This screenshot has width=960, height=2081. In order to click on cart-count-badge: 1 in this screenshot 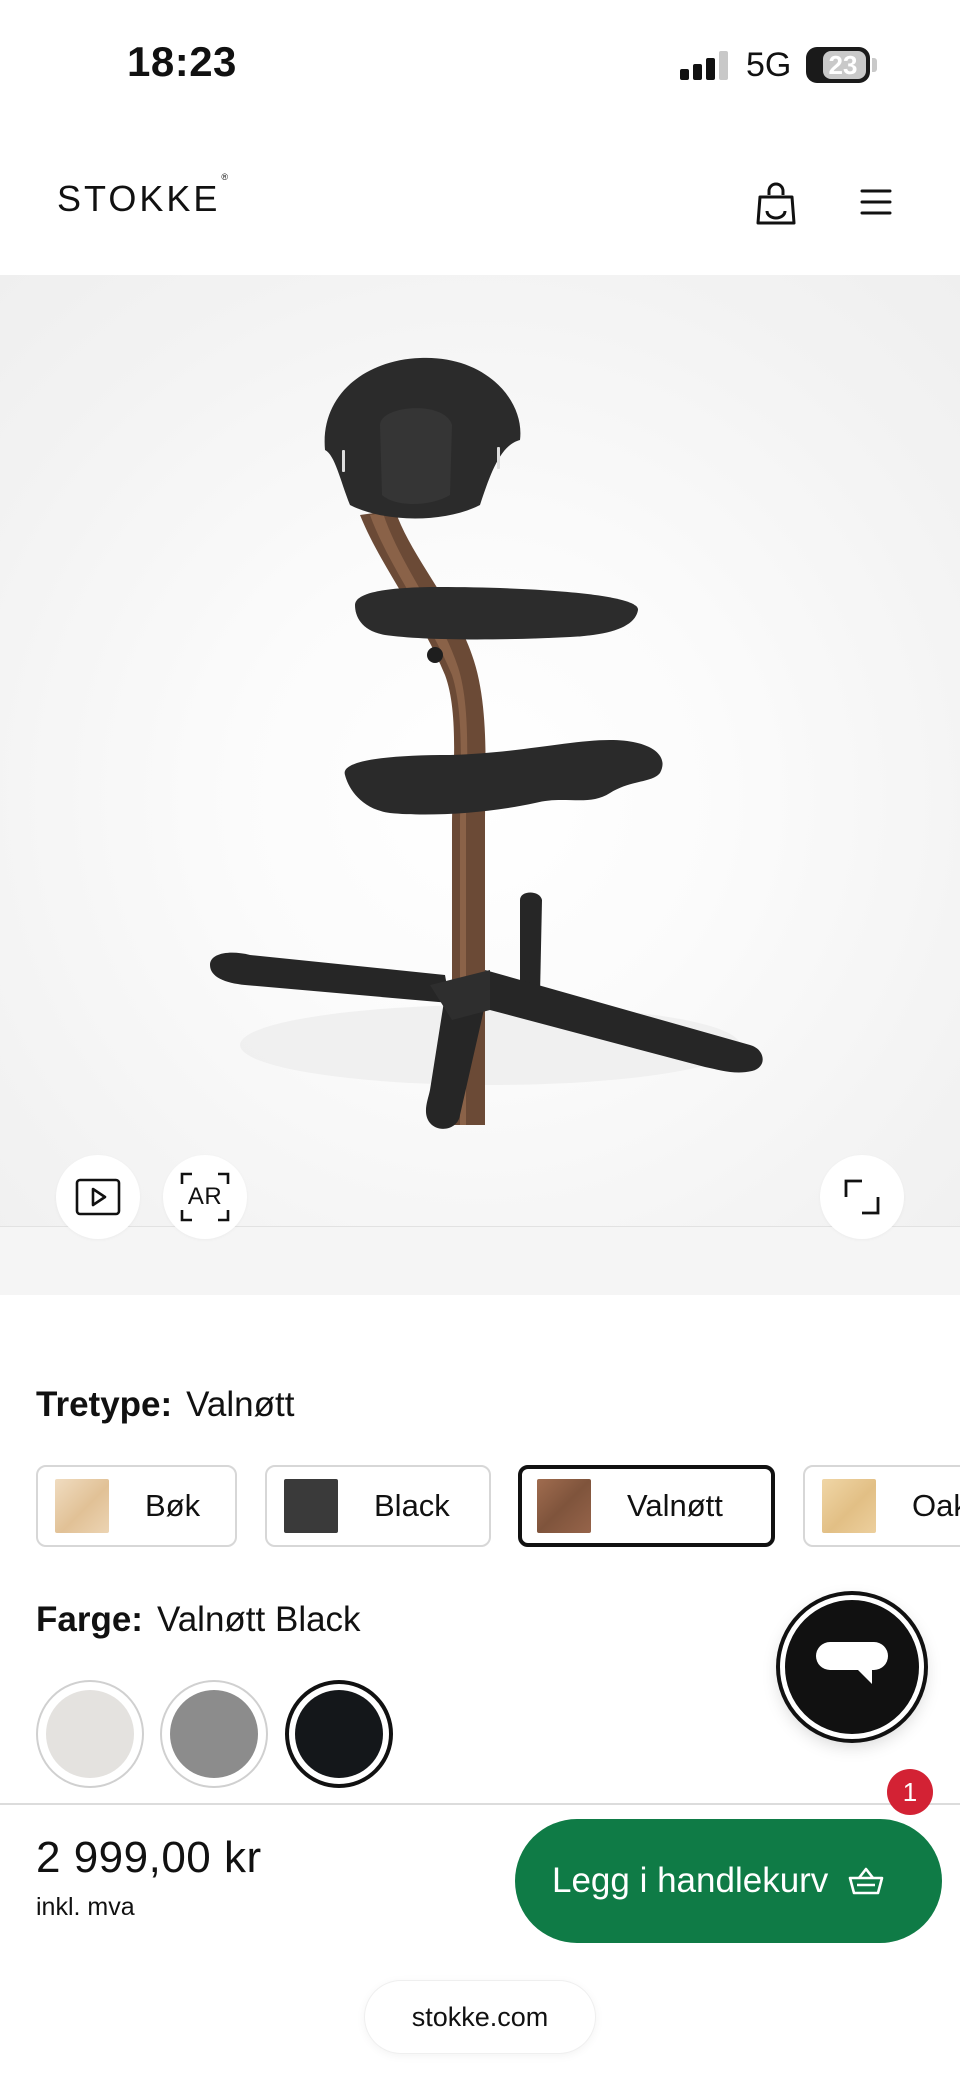, I will do `click(910, 1792)`.